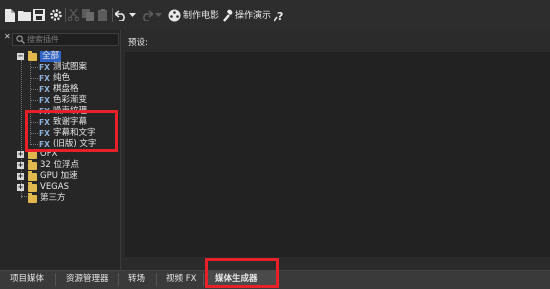 This screenshot has height=289, width=550. Describe the element at coordinates (39, 15) in the screenshot. I see `save-icon` at that location.